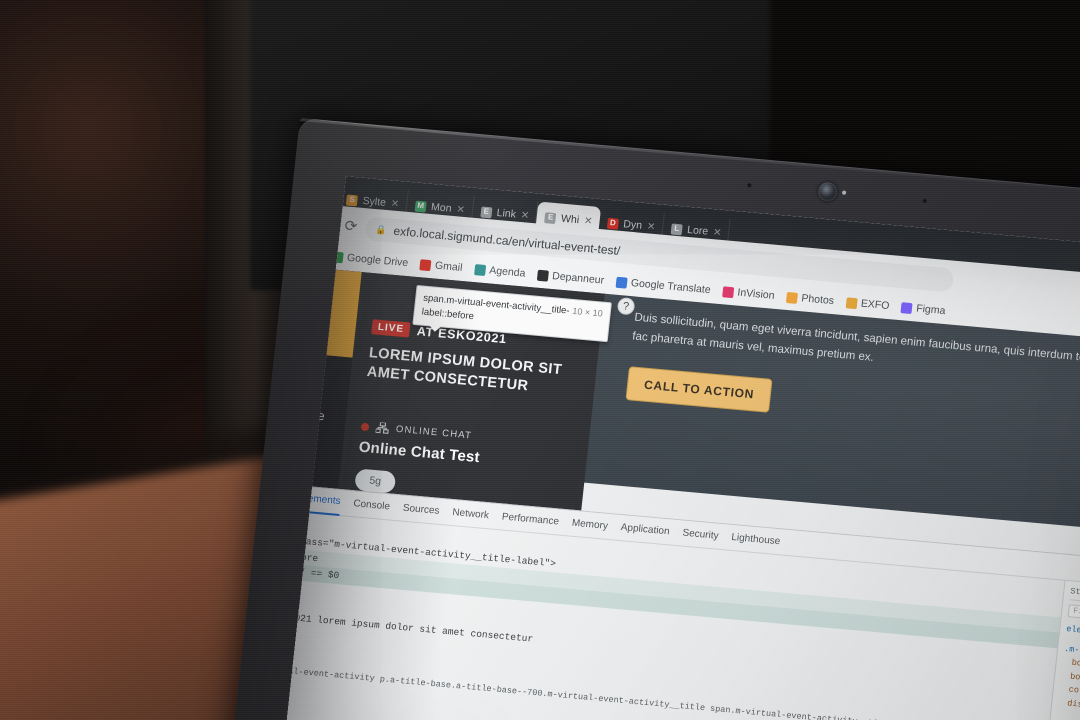 The image size is (1080, 720). What do you see at coordinates (420, 206) in the screenshot?
I see `tab-favicon-icon: M` at bounding box center [420, 206].